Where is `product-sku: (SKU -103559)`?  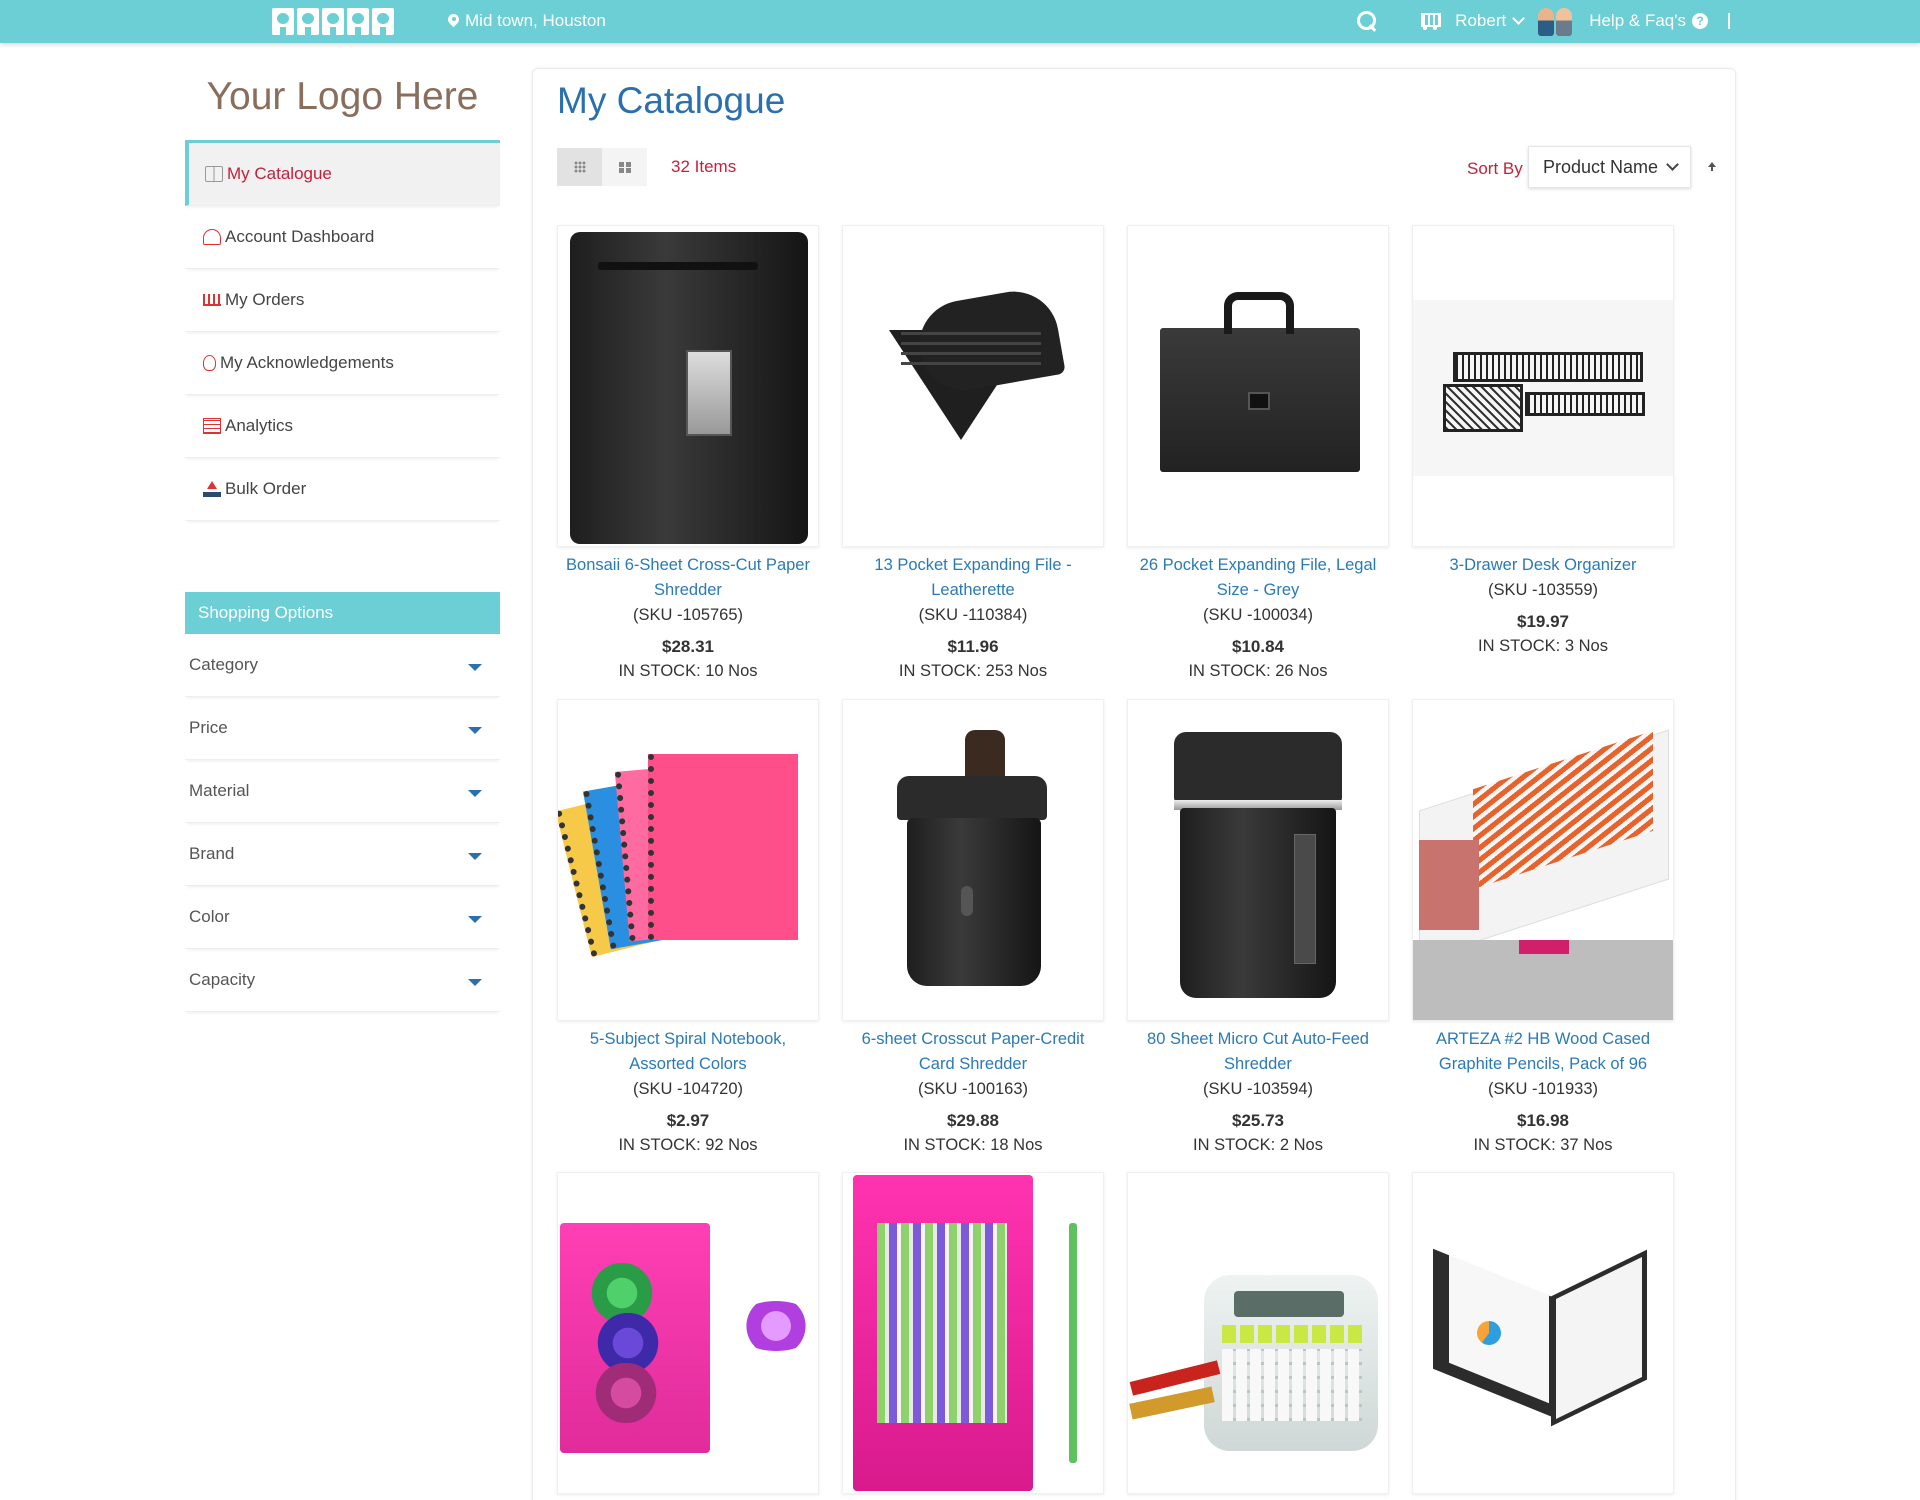
product-sku: (SKU -103559) is located at coordinates (1543, 590).